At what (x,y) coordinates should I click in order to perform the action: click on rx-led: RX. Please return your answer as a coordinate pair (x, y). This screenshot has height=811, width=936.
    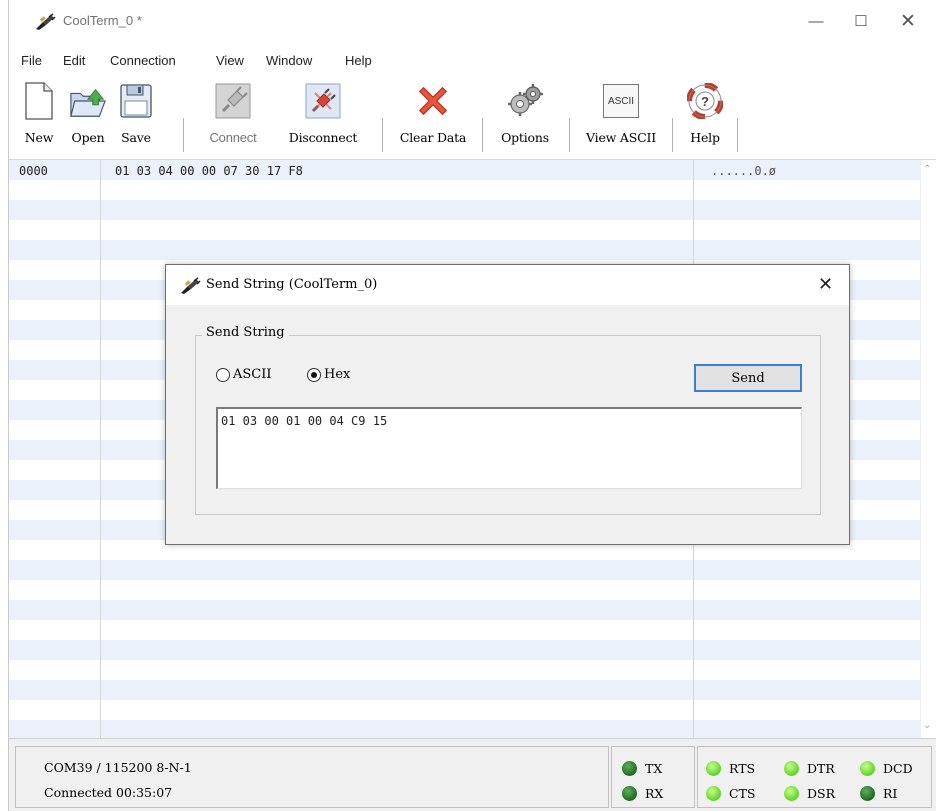
    Looking at the image, I should click on (642, 793).